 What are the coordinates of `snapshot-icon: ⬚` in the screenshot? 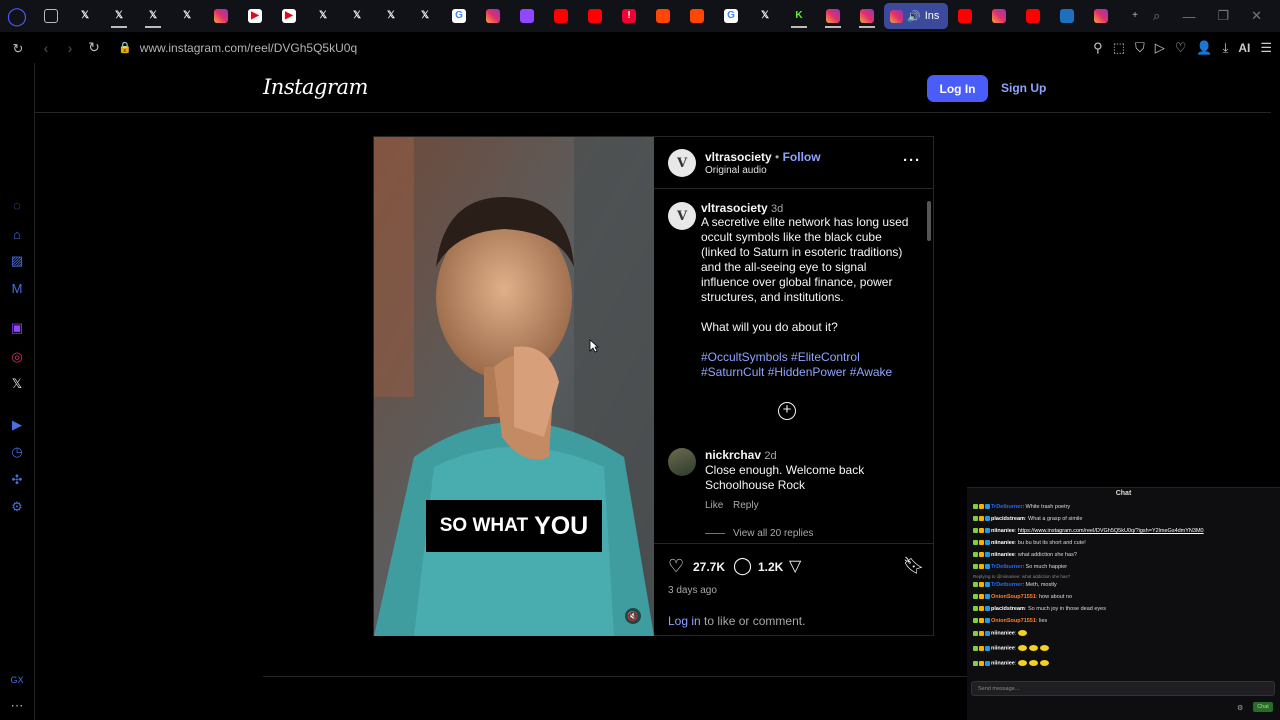 It's located at (1119, 48).